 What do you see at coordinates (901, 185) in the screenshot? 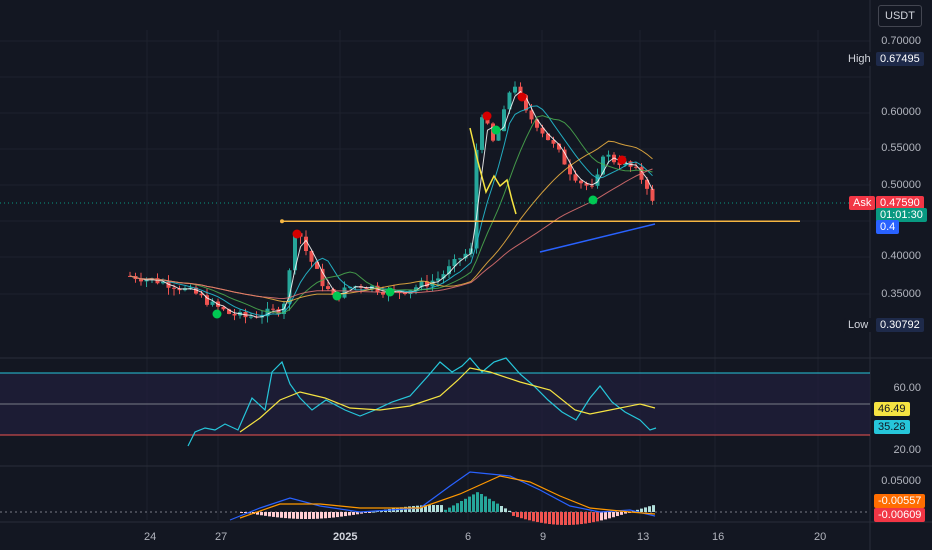
I see `price-tick: 0.50000` at bounding box center [901, 185].